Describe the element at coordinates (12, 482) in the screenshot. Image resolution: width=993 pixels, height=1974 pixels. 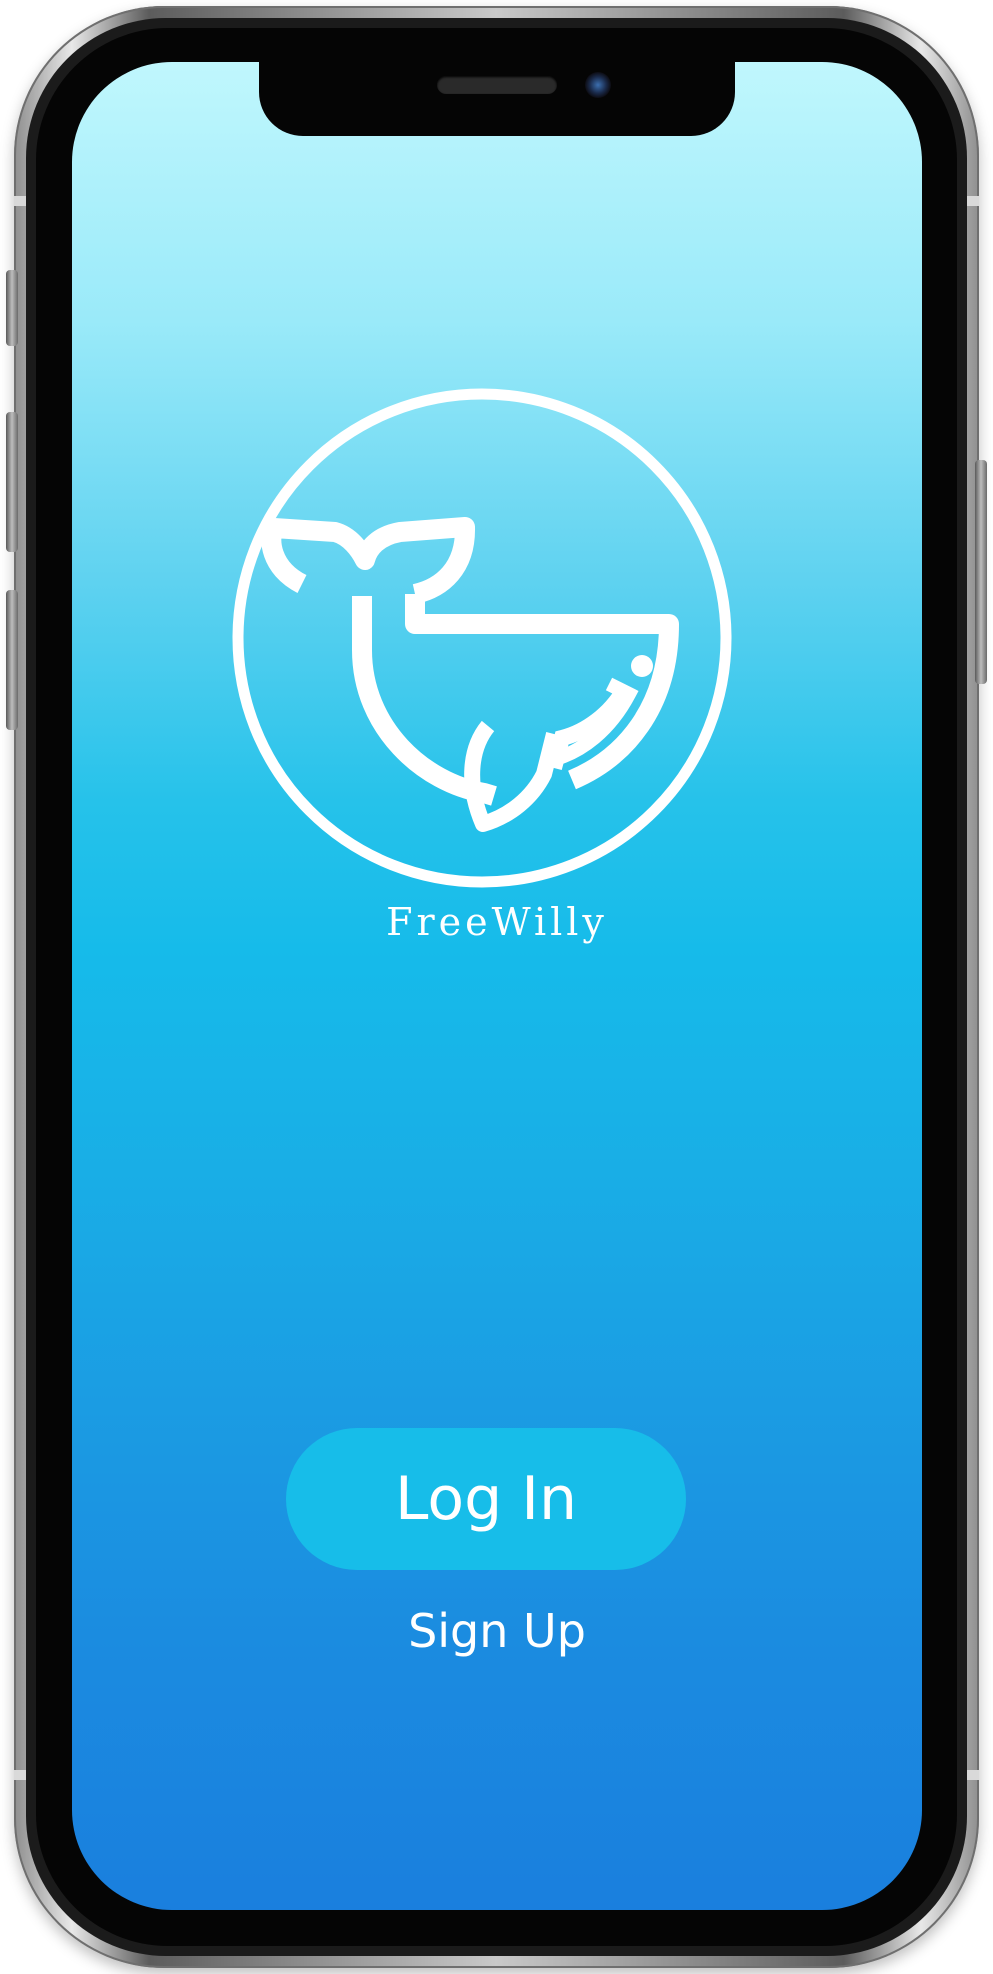
I see `volume-up-button` at that location.